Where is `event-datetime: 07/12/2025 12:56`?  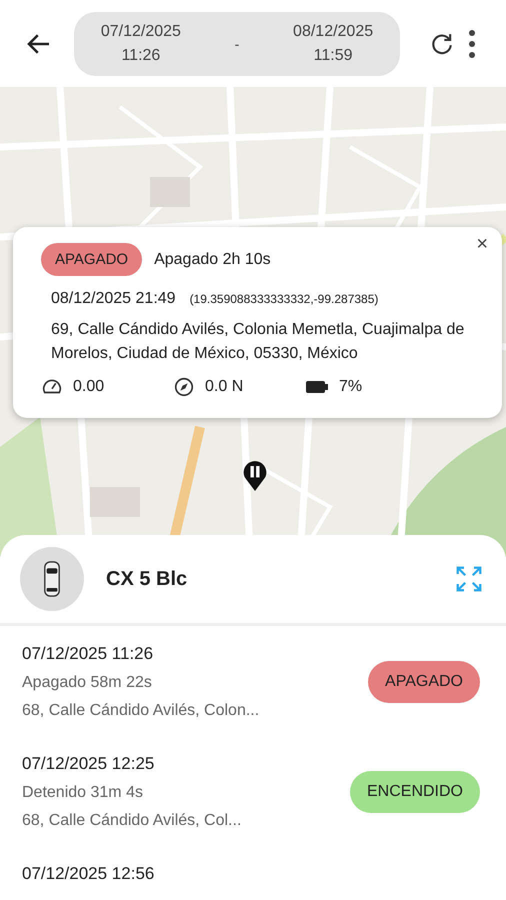 event-datetime: 07/12/2025 12:56 is located at coordinates (88, 874).